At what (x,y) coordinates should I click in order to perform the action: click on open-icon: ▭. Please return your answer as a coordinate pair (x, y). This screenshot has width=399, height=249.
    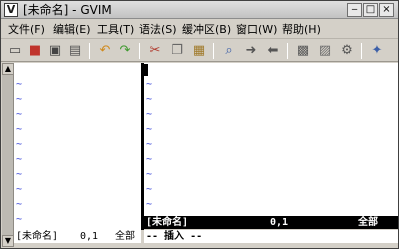
    Looking at the image, I should click on (15, 51).